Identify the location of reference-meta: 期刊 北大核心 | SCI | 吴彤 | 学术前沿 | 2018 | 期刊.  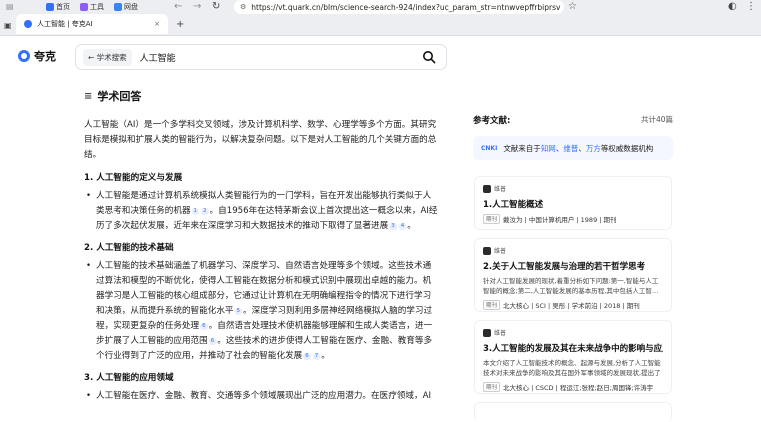
(573, 305).